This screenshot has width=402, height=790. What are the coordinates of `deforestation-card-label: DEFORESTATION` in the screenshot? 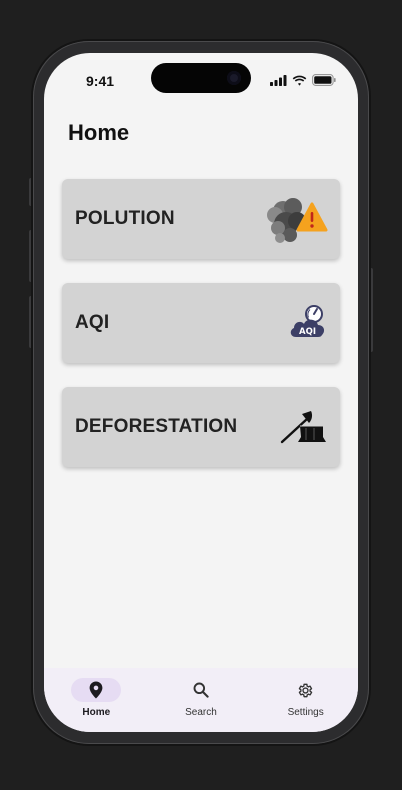 It's located at (156, 426).